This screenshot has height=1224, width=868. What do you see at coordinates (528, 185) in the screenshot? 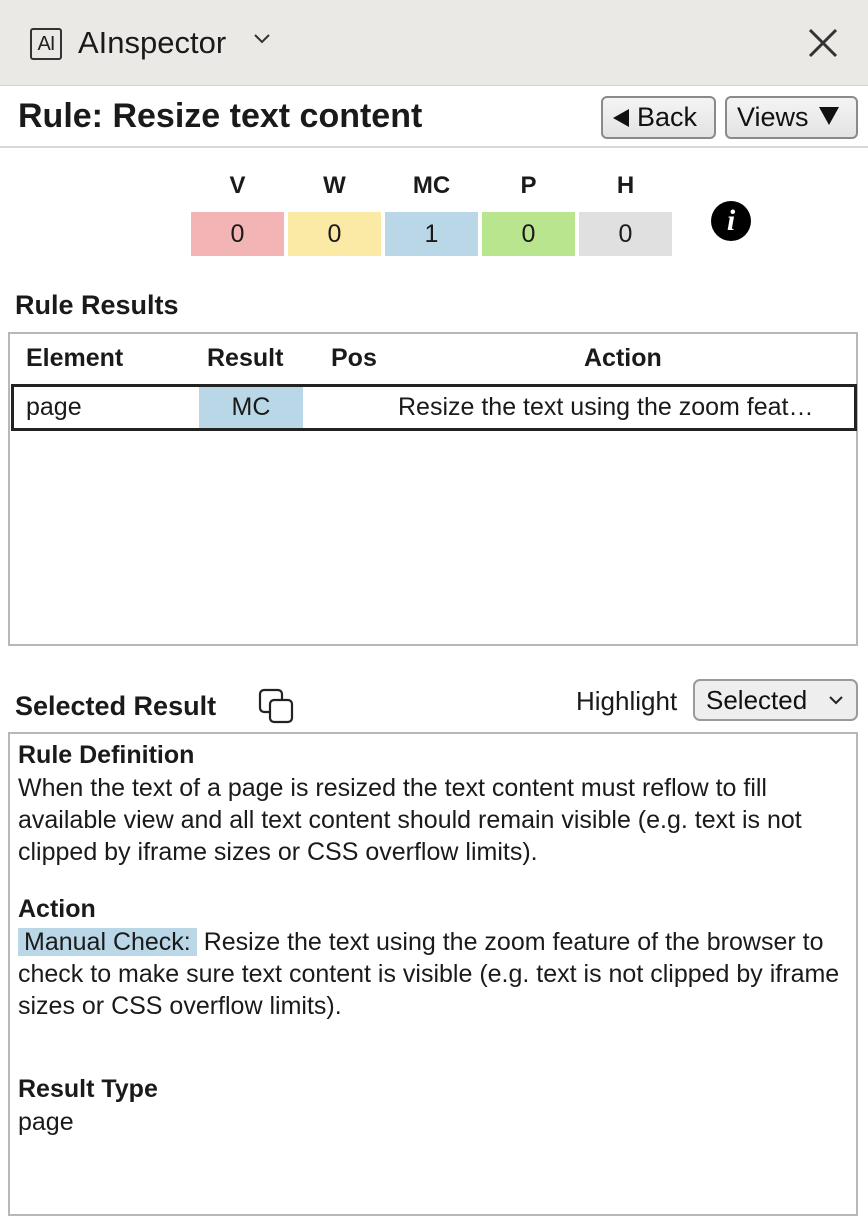
I see `summary-label: P` at bounding box center [528, 185].